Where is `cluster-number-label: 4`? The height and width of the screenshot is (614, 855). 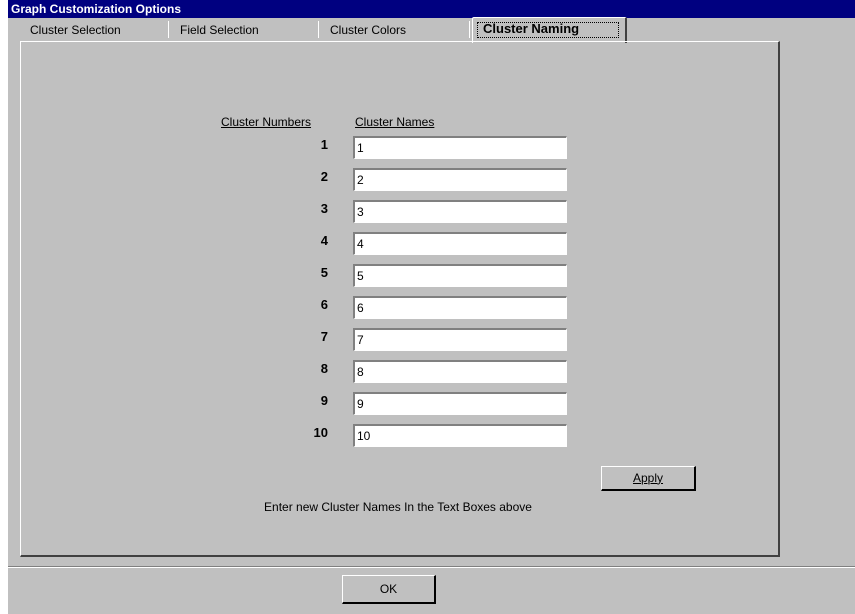 cluster-number-label: 4 is located at coordinates (324, 240).